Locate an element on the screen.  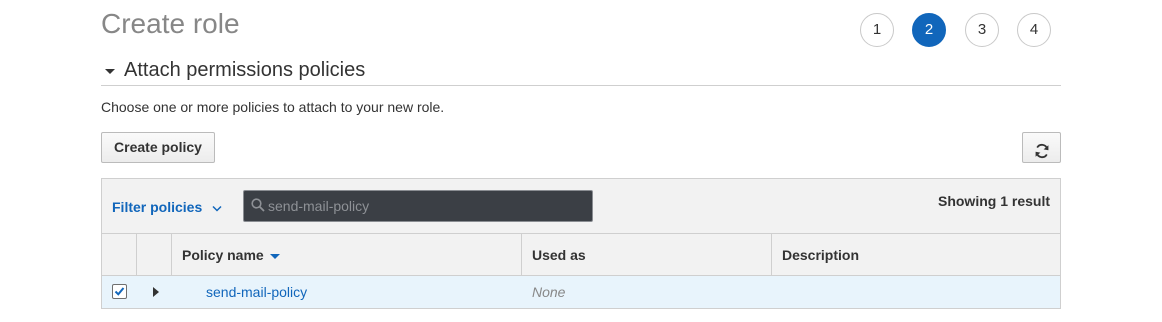
filter-policies-dropdown: Filter policies is located at coordinates (167, 207).